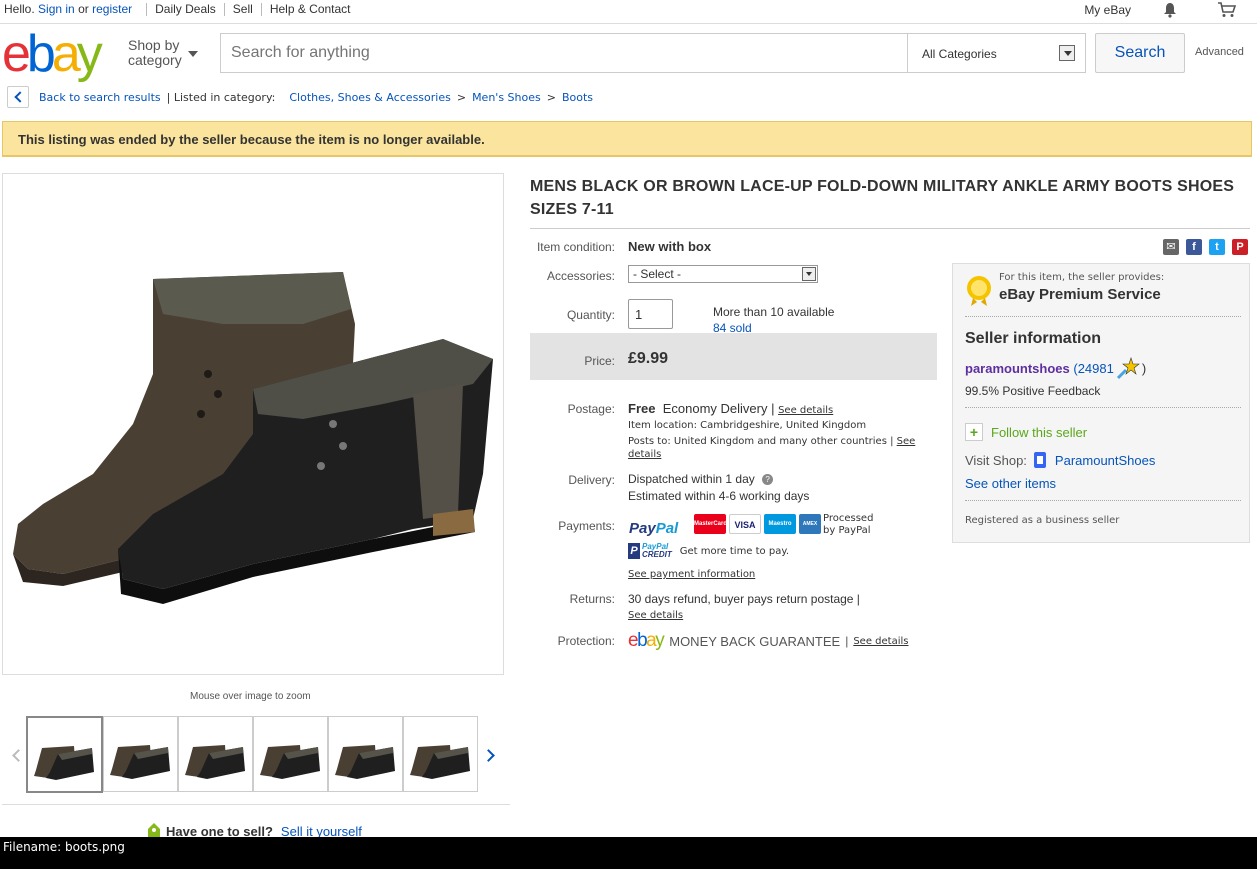  Describe the element at coordinates (591, 480) in the screenshot. I see `delivery-label: Delivery:` at that location.